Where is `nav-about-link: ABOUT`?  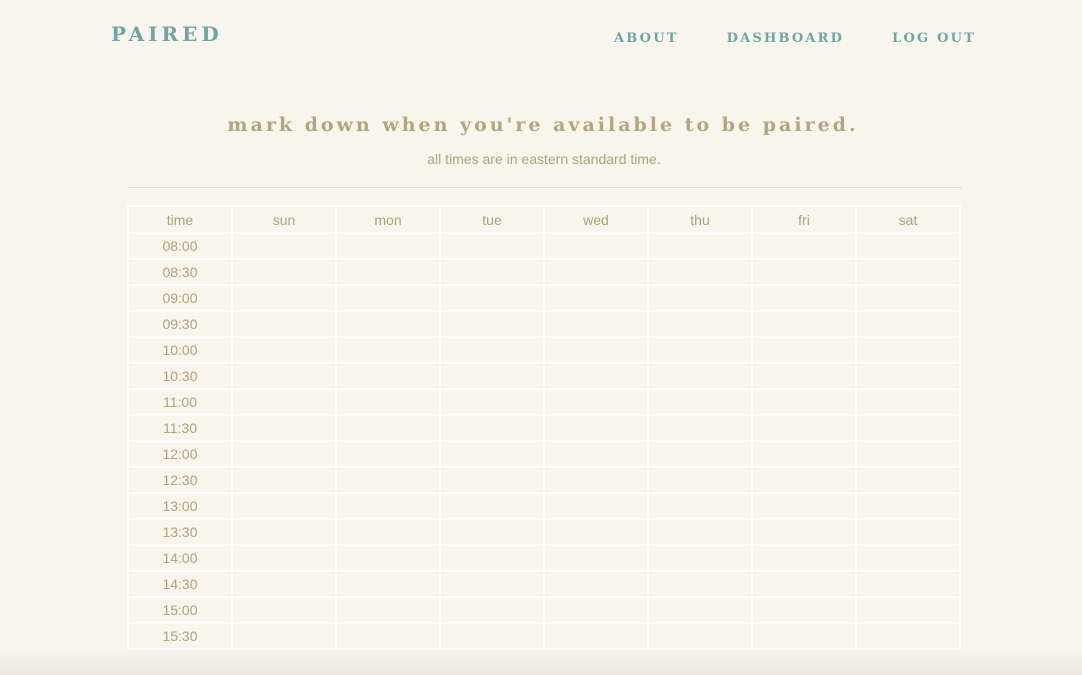
nav-about-link: ABOUT is located at coordinates (646, 38).